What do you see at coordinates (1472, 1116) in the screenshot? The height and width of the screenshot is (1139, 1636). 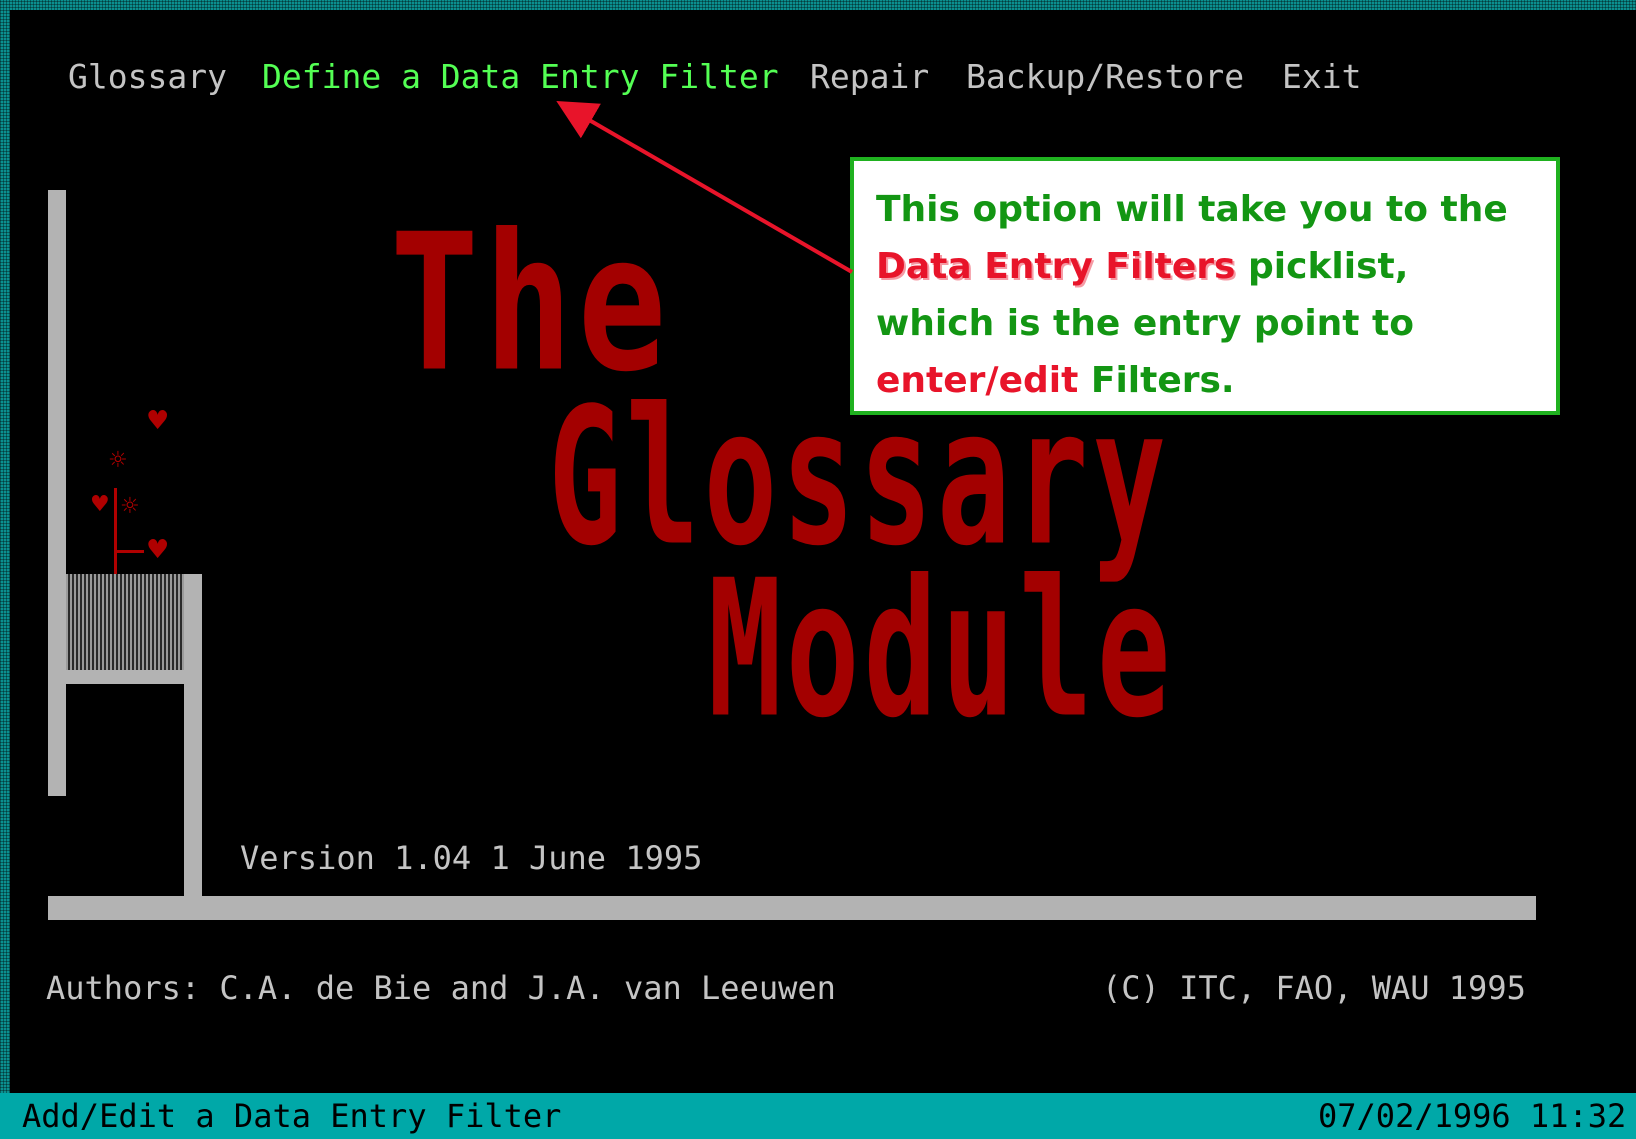 I see `status-datetime: 07/02/1996 11:32` at bounding box center [1472, 1116].